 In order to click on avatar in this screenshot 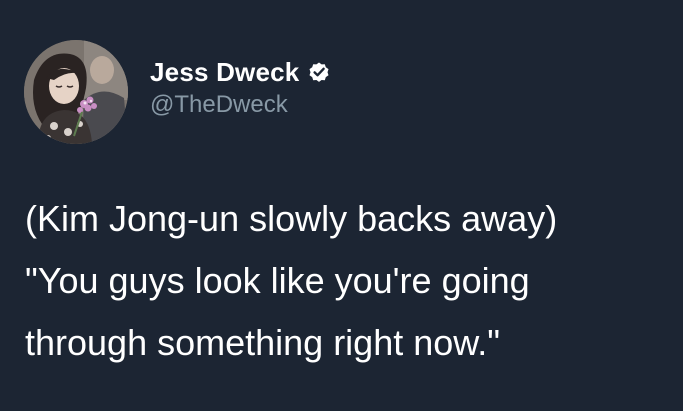, I will do `click(76, 92)`.